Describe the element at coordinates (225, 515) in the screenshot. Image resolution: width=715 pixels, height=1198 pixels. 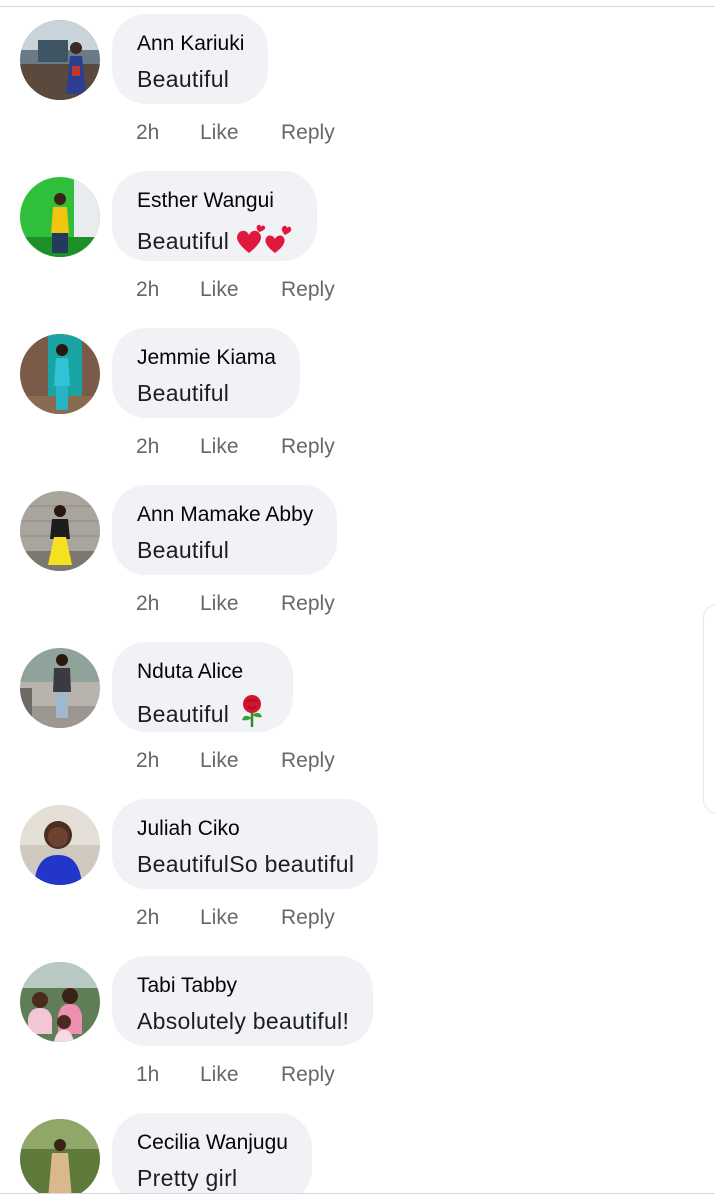
I see `comment-author: Ann Mamake Abby` at that location.